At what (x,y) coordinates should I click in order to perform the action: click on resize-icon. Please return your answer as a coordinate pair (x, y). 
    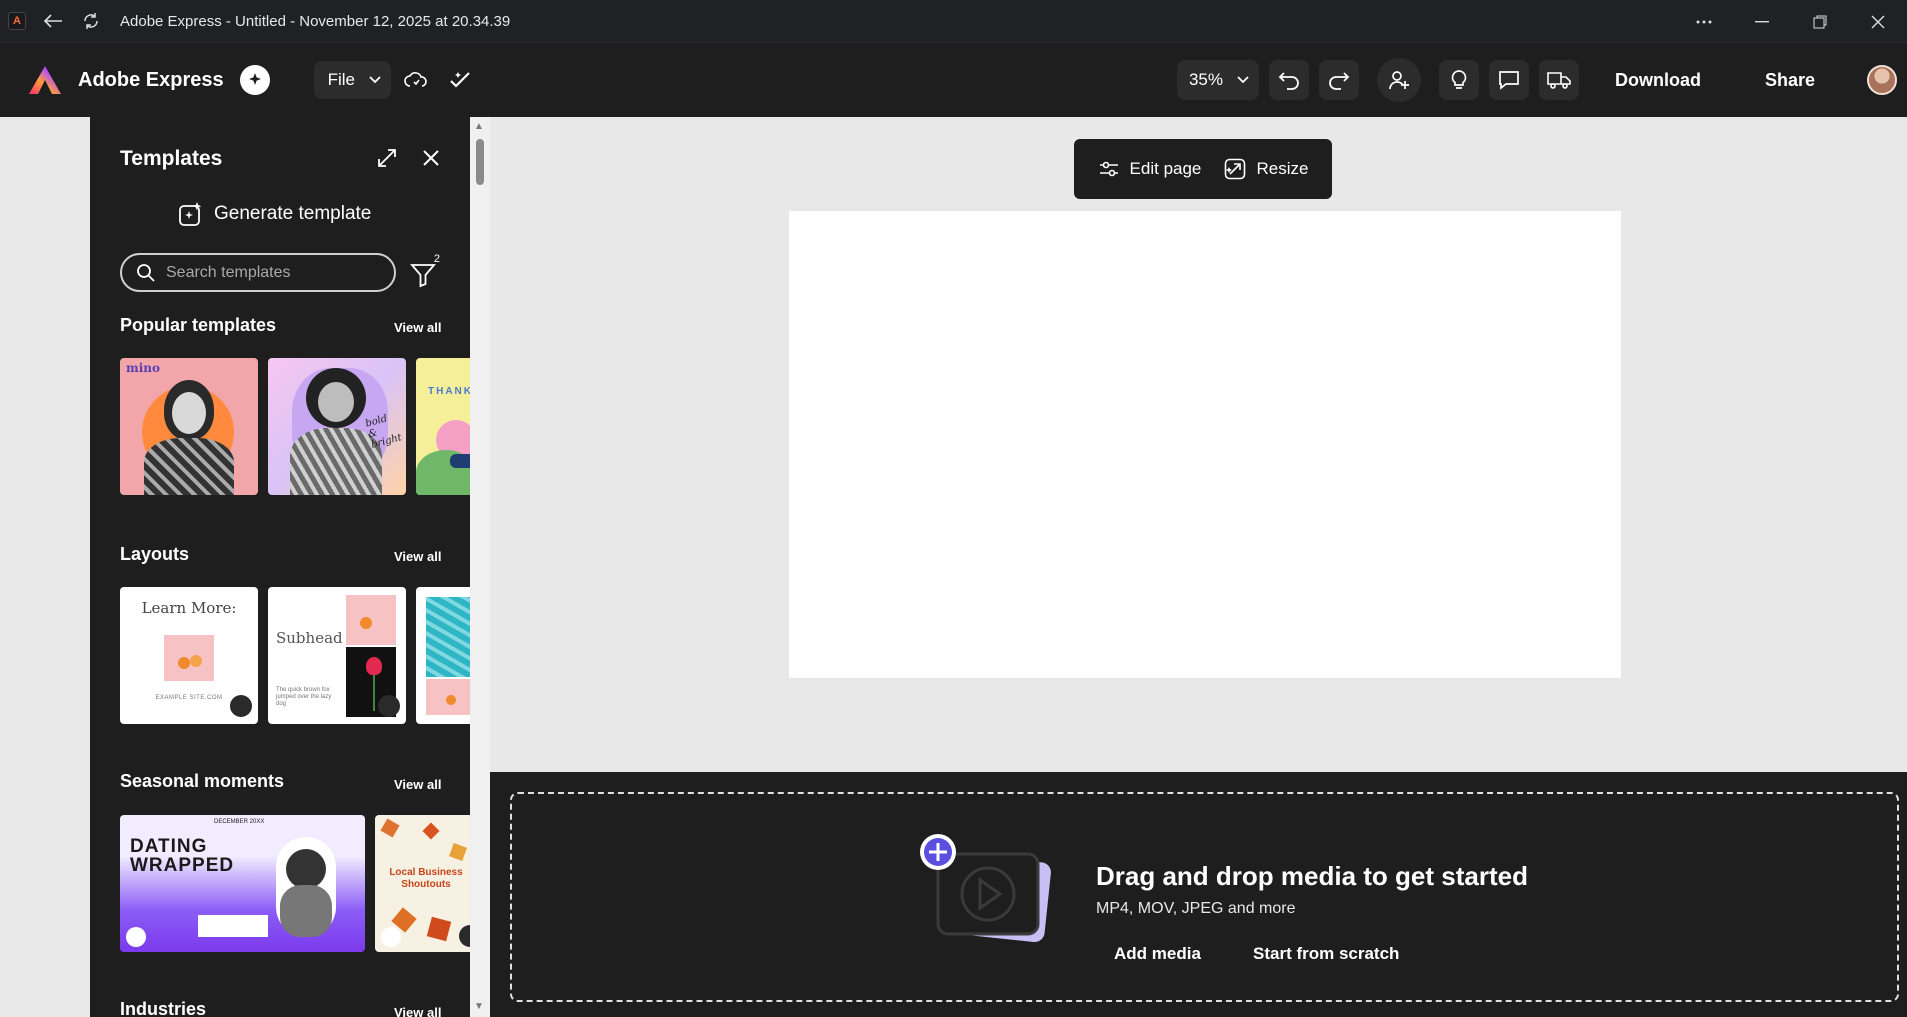
    Looking at the image, I should click on (1235, 169).